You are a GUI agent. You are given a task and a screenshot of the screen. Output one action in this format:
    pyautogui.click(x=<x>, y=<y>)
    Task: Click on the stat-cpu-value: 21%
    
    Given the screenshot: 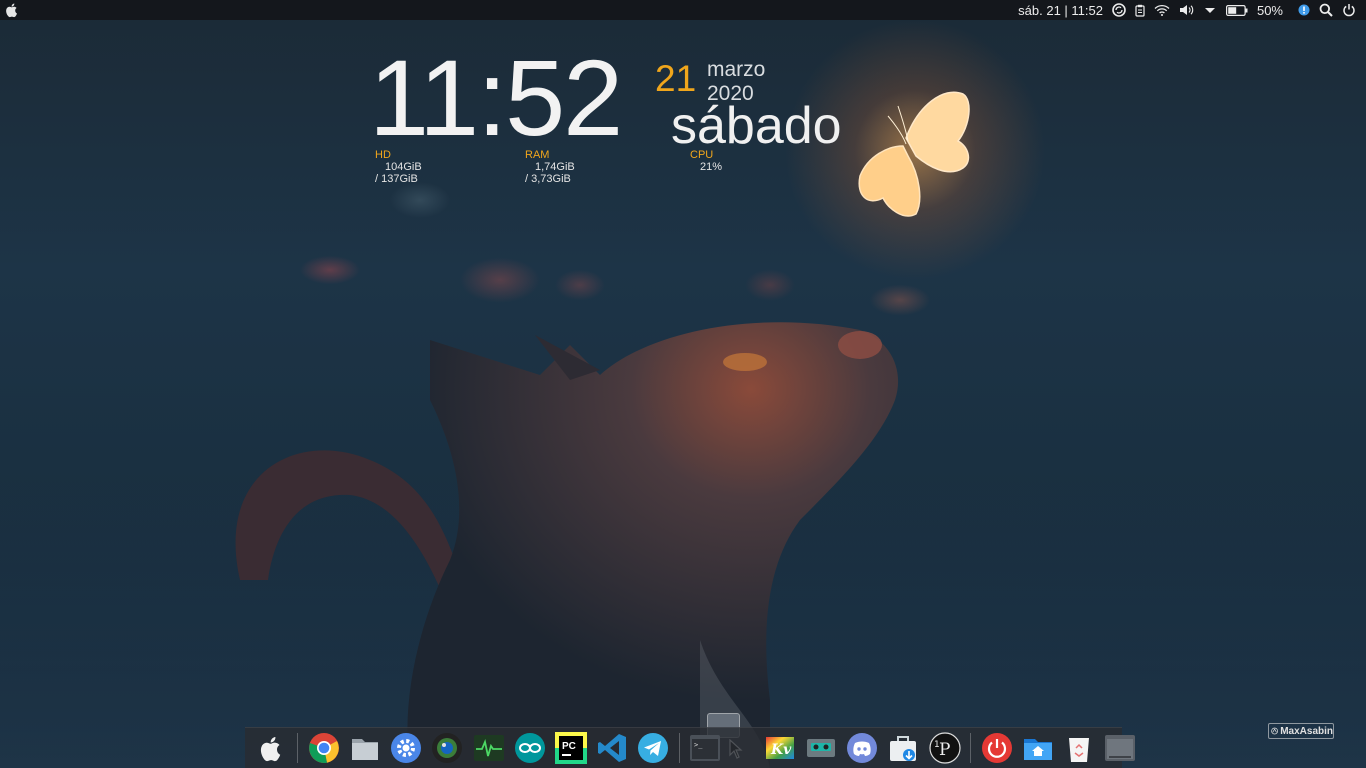 What is the action you would take?
    pyautogui.click(x=711, y=167)
    